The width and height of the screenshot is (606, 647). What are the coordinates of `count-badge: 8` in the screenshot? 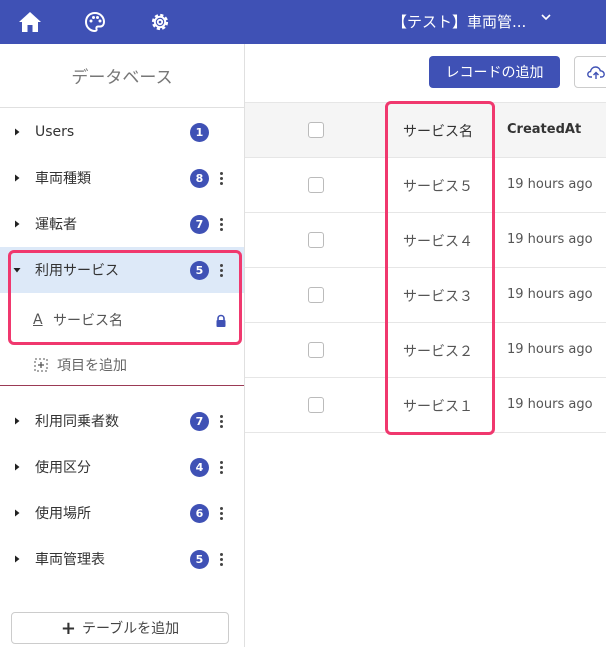 It's located at (199, 178).